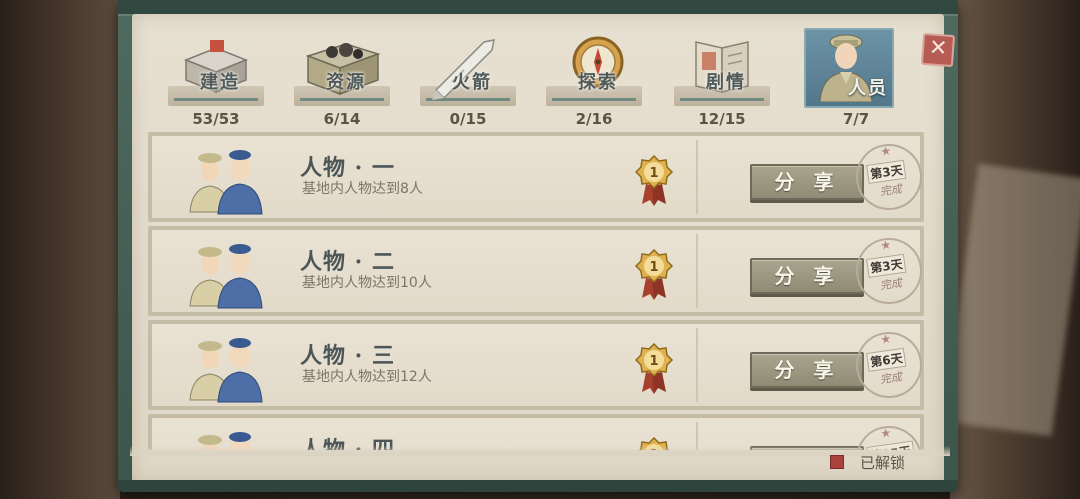 This screenshot has height=499, width=1080. What do you see at coordinates (362, 189) in the screenshot?
I see `achievement-description: 基地内人物达到8人` at bounding box center [362, 189].